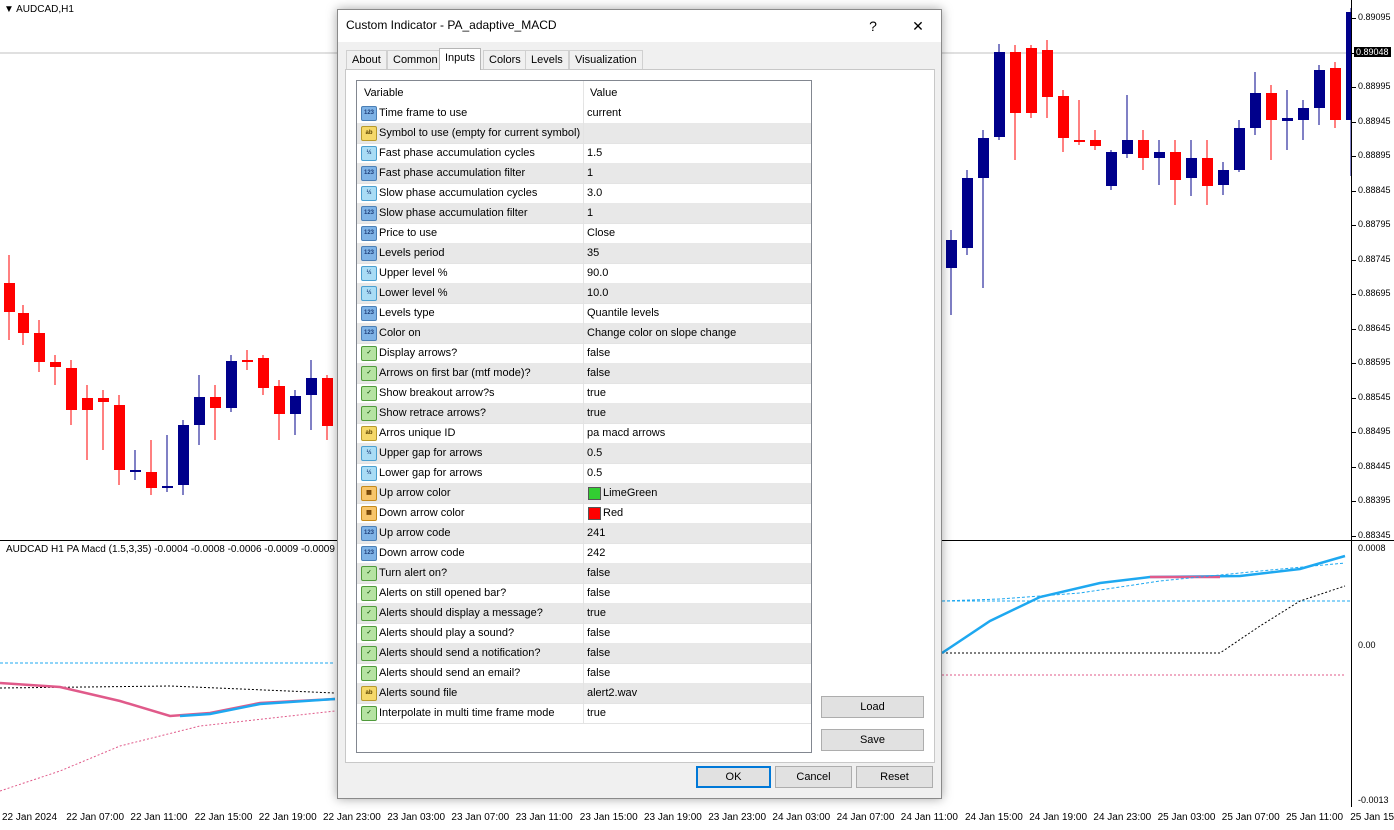 Image resolution: width=1394 pixels, height=830 pixels. Describe the element at coordinates (584, 253) in the screenshot. I see `param-row: 123 Levels period 35` at that location.